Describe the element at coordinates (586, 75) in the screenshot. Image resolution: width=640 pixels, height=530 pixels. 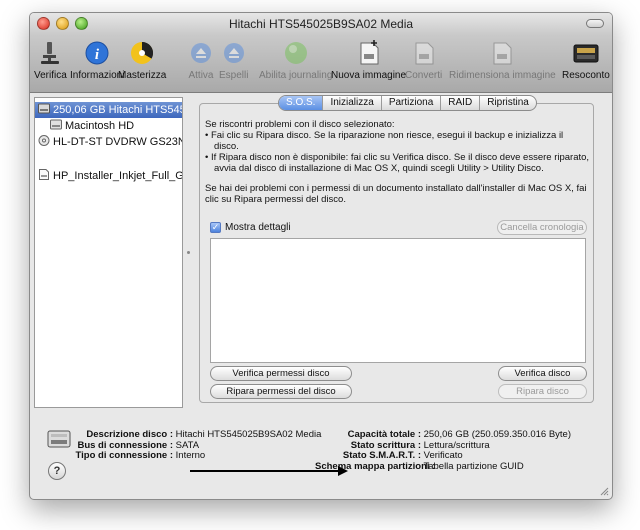
I see `toolbar-label: Resoconto` at that location.